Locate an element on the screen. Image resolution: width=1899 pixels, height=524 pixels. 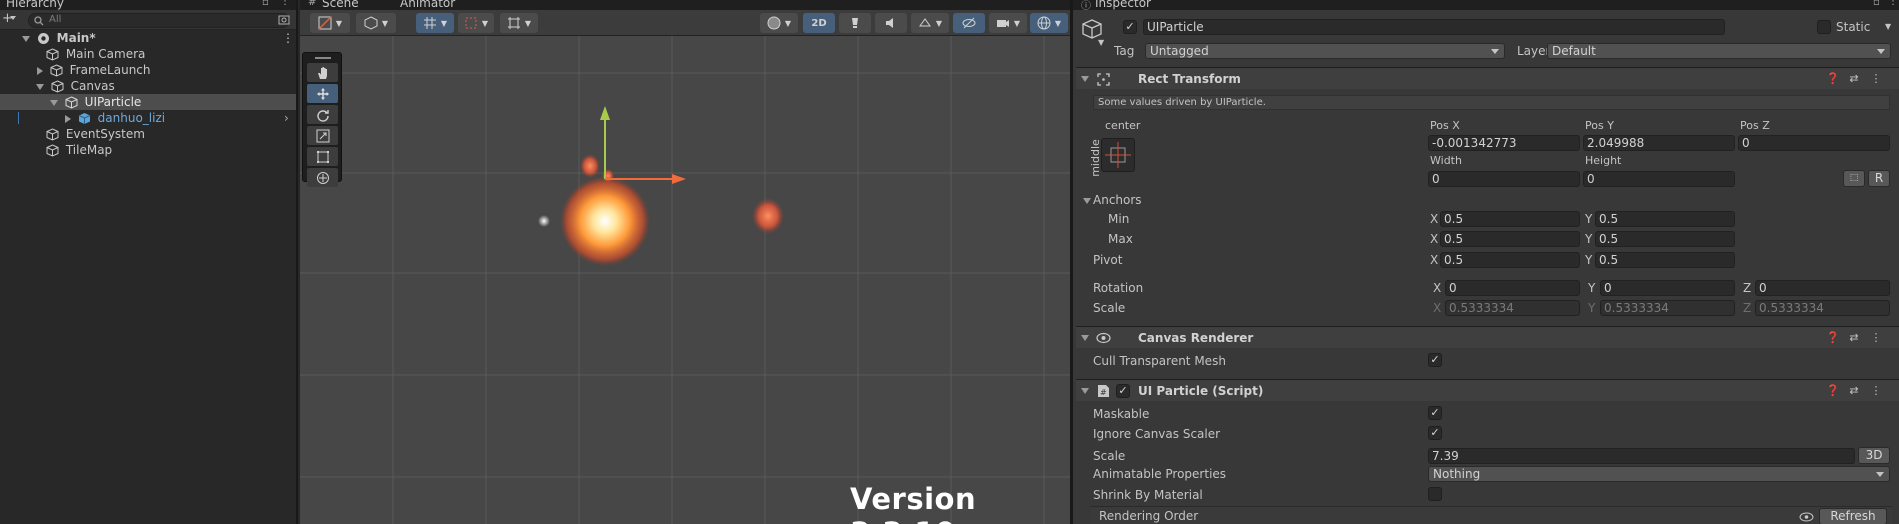
rotate-tool-button is located at coordinates (322, 114).